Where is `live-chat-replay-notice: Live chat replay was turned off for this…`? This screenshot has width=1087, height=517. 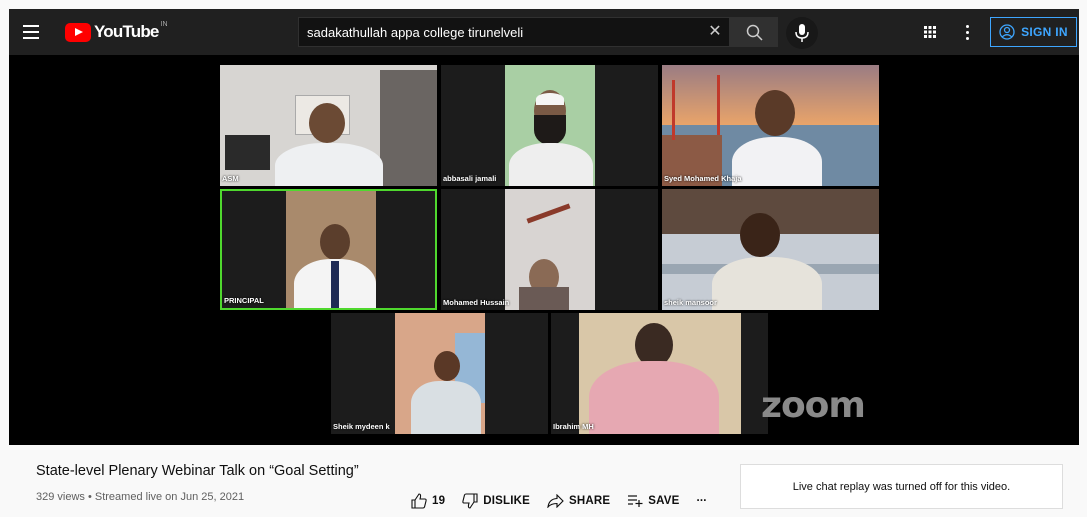 live-chat-replay-notice: Live chat replay was turned off for this… is located at coordinates (901, 486).